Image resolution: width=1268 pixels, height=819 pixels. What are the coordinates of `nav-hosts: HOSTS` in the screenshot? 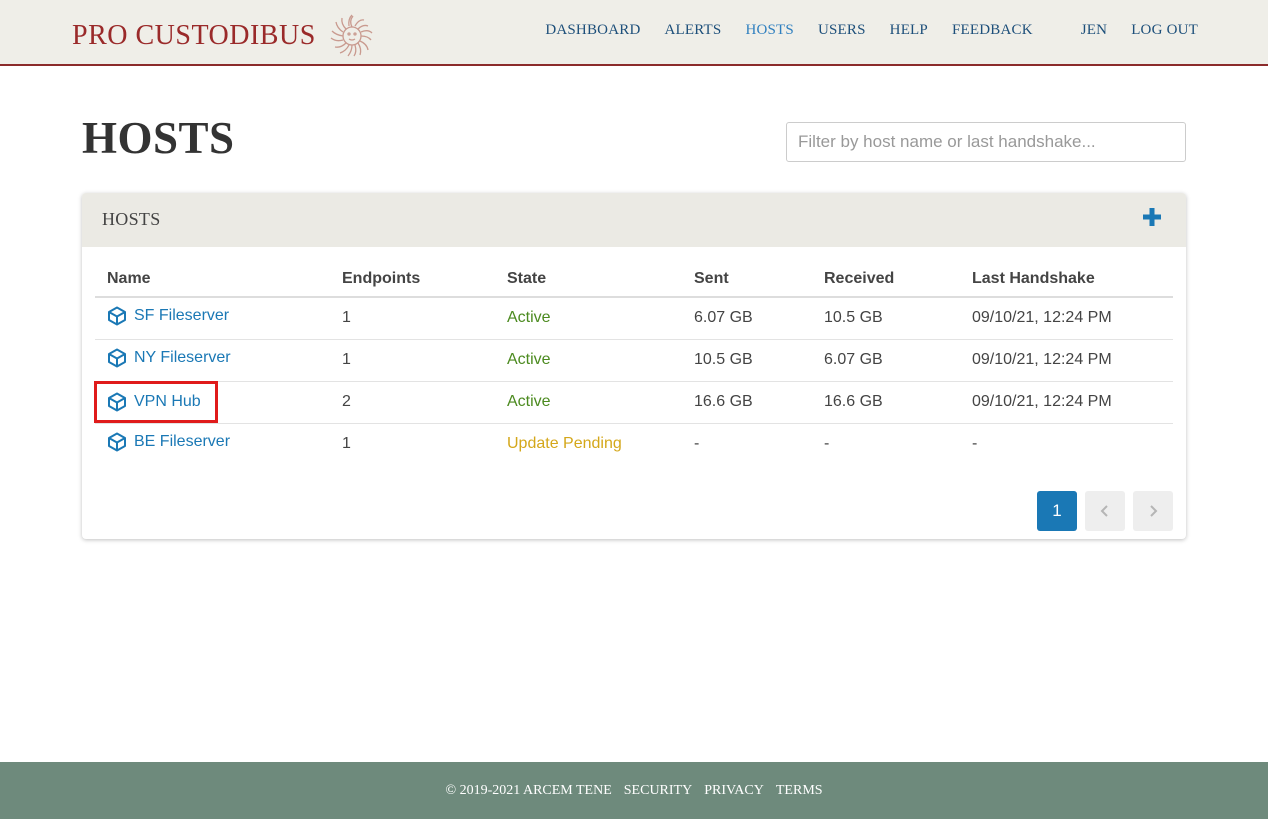 It's located at (769, 30).